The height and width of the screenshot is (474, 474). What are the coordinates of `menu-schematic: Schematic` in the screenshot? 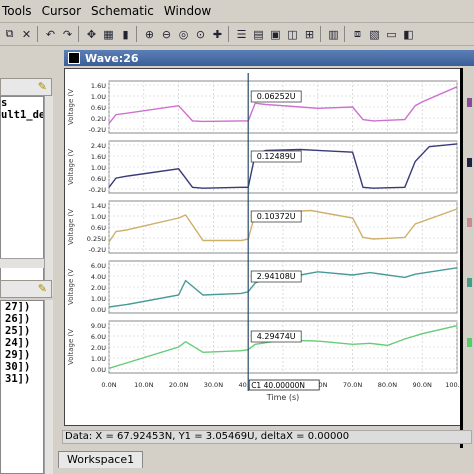 It's located at (122, 11).